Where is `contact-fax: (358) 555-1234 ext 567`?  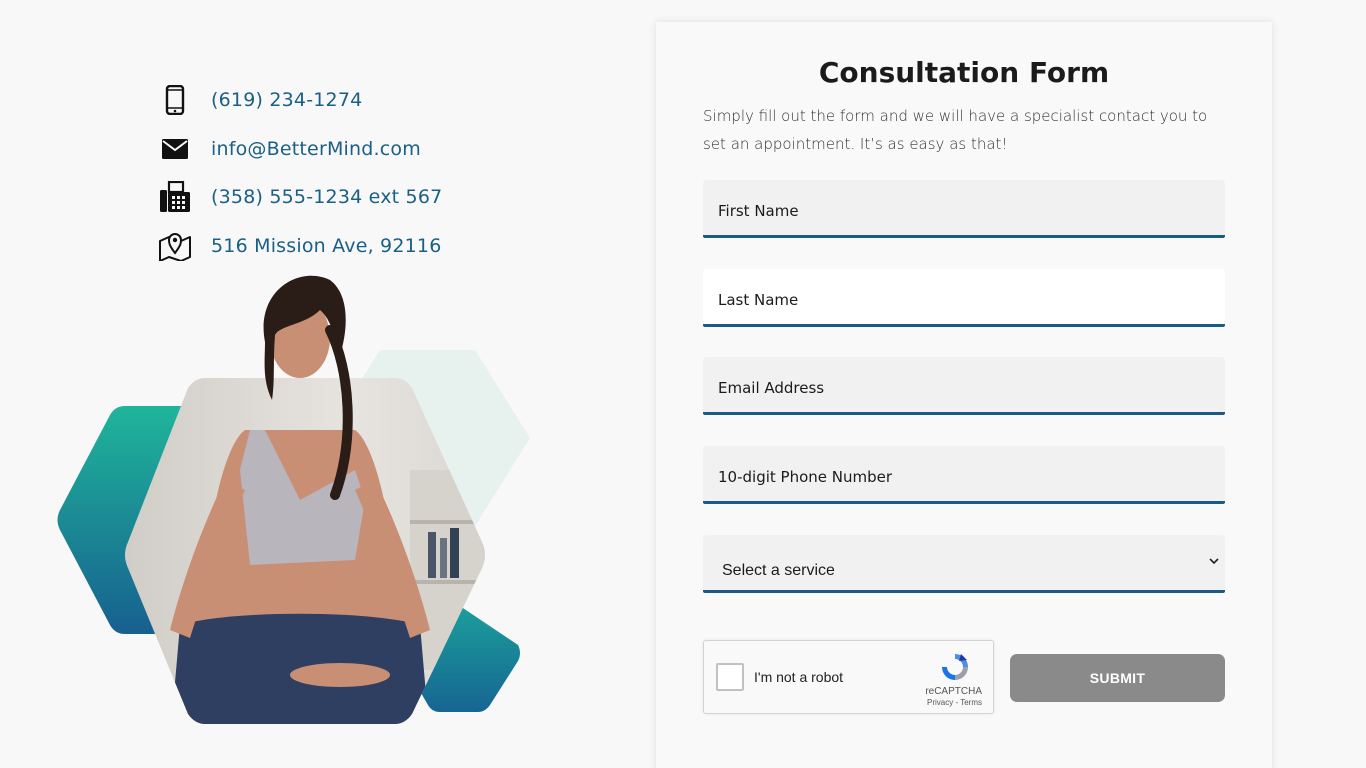 contact-fax: (358) 555-1234 ext 567 is located at coordinates (300, 197).